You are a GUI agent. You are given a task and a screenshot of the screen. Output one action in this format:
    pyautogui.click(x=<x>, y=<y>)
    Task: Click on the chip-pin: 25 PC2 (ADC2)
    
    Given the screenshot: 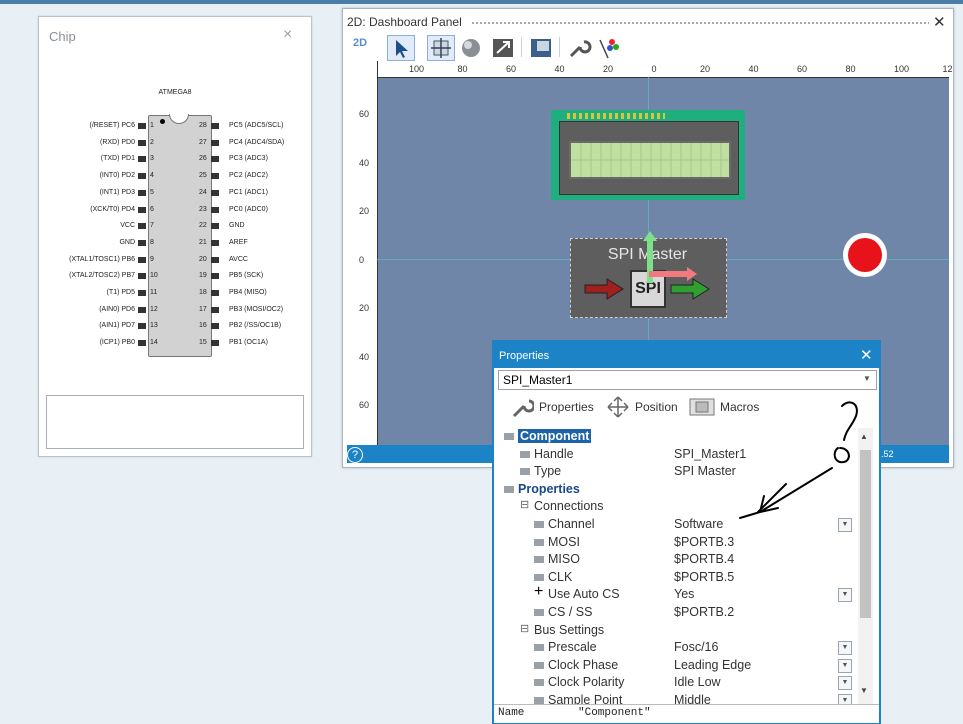 What is the action you would take?
    pyautogui.click(x=255, y=177)
    